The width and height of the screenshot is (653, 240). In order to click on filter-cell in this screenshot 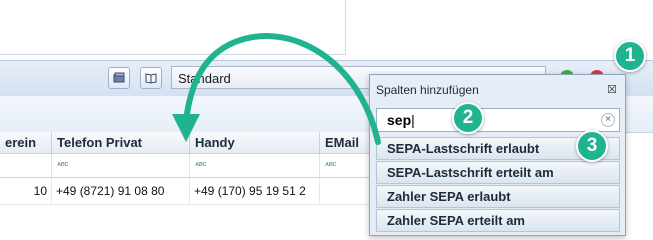, I will do `click(26, 166)`.